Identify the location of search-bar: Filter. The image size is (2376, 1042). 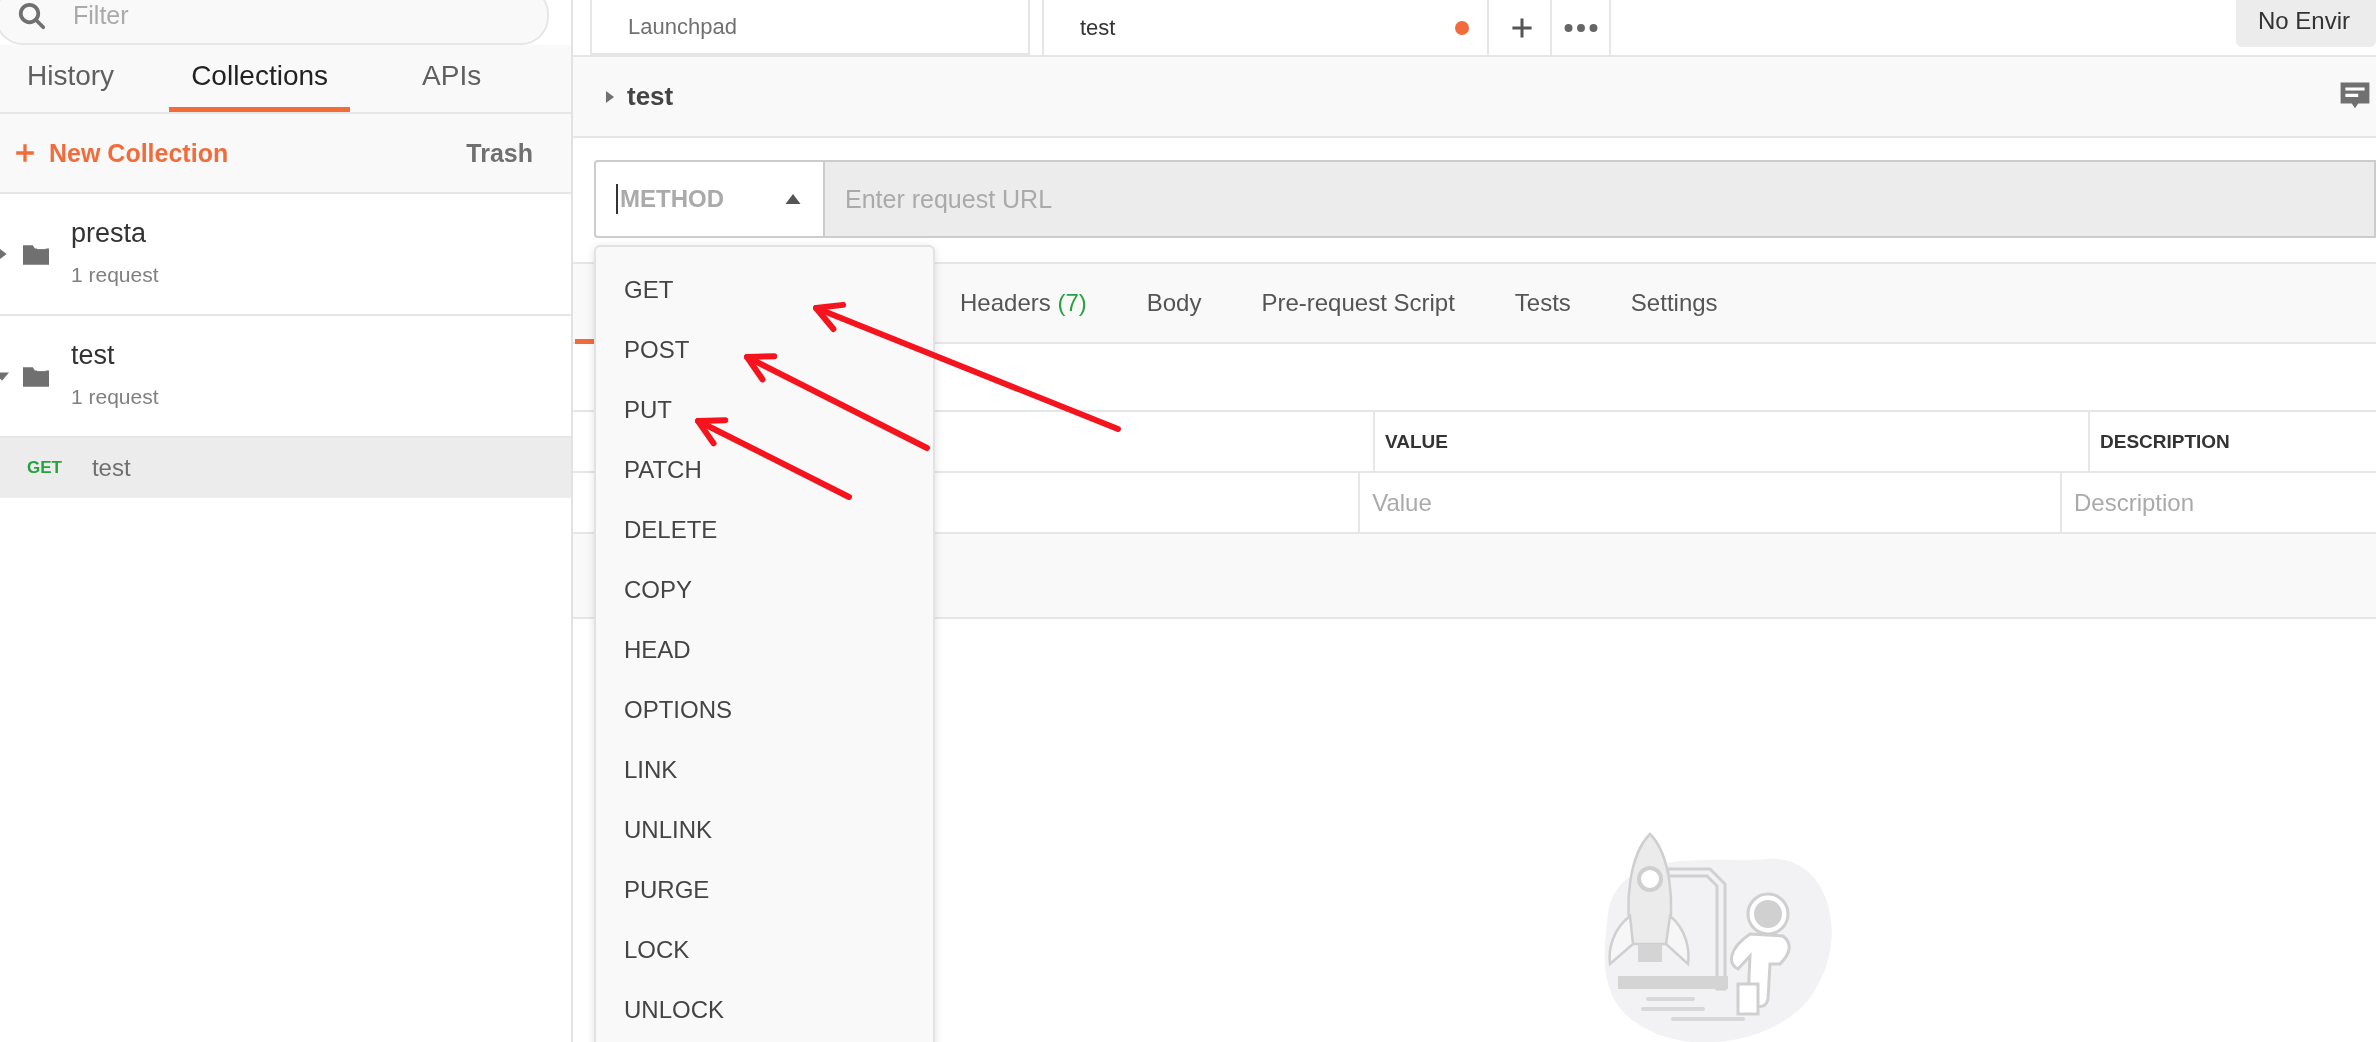
(274, 22).